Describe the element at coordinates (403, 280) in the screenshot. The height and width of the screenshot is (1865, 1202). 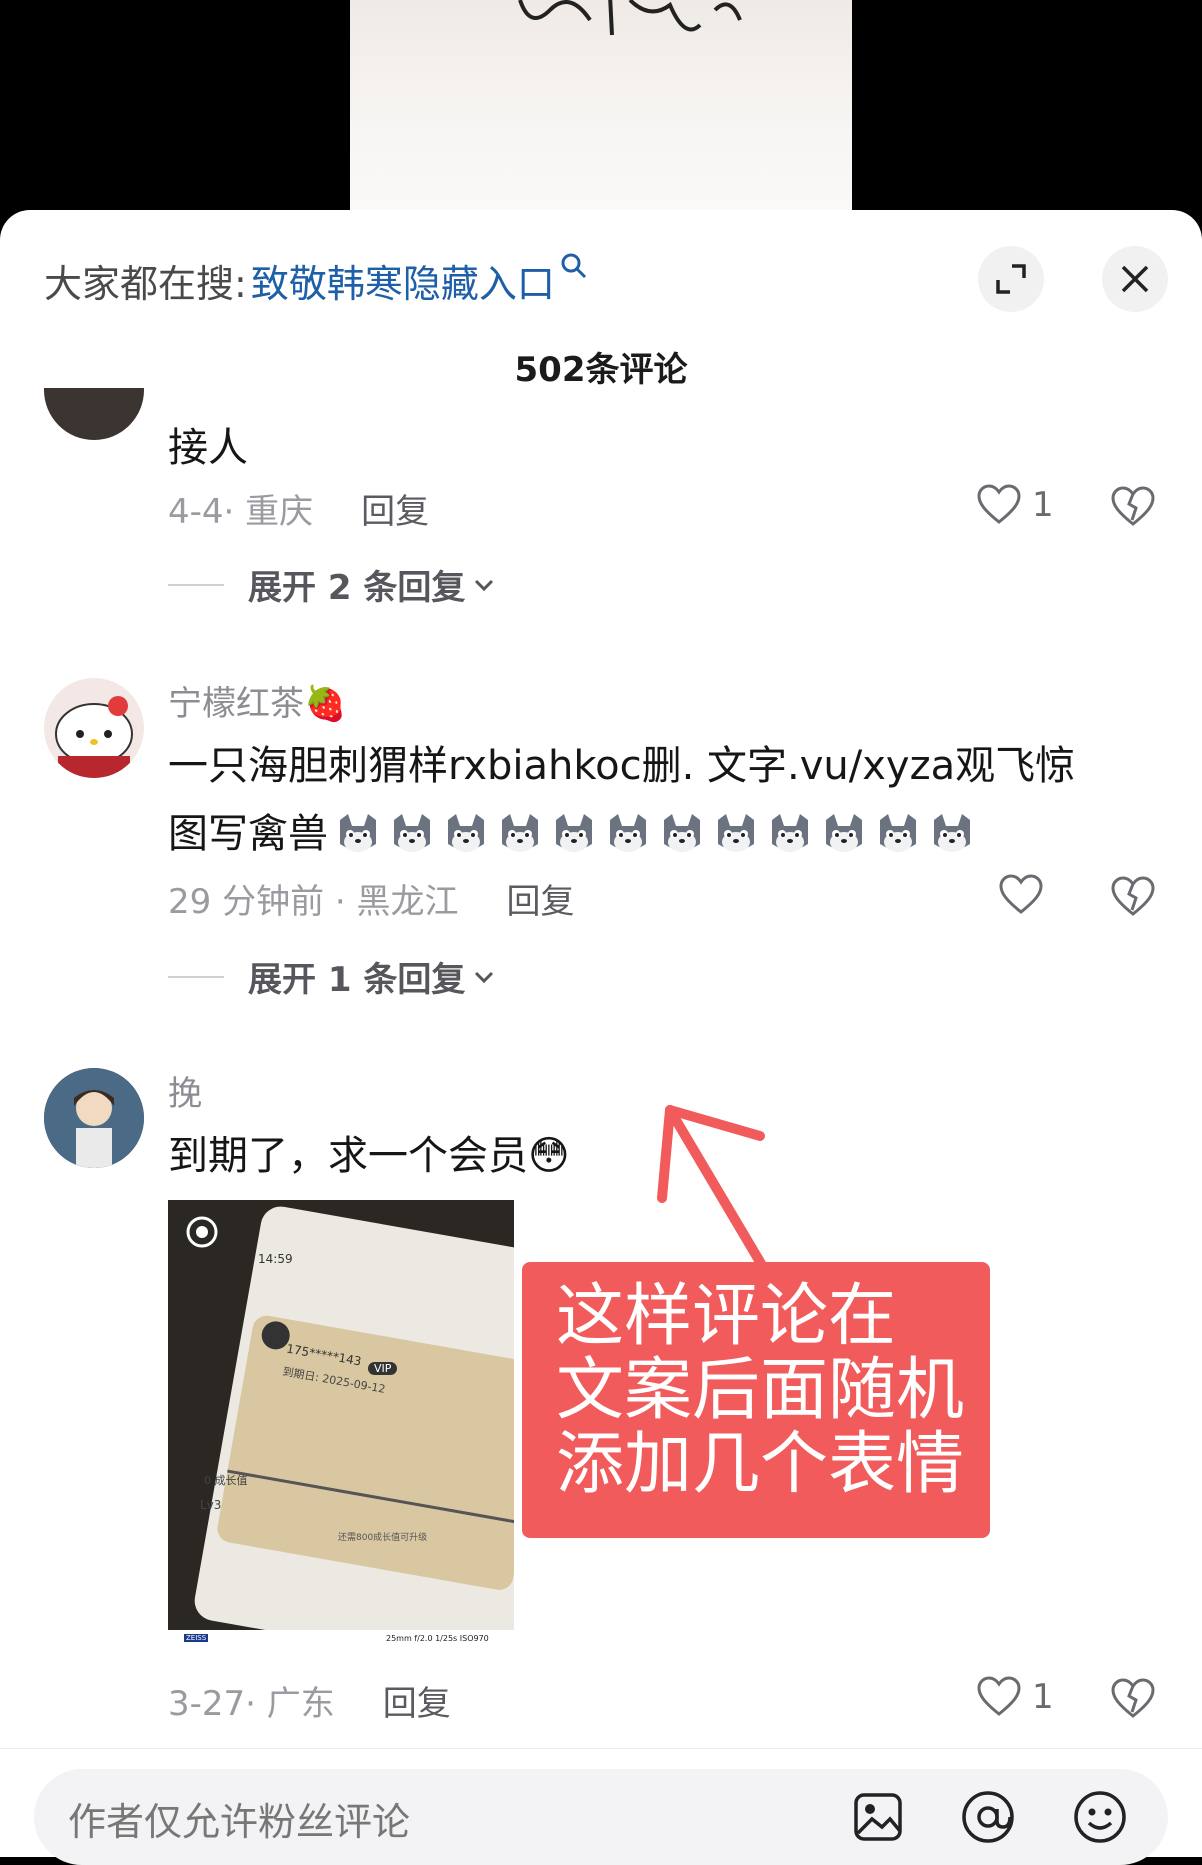
I see `search-query-link: 致敬韩寒隐藏入口` at that location.